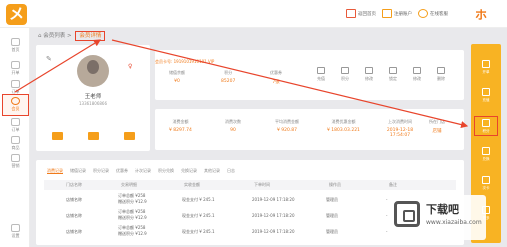  What do you see at coordinates (166, 170) in the screenshot?
I see `tab-exchange: 积分兑换` at bounding box center [166, 170].